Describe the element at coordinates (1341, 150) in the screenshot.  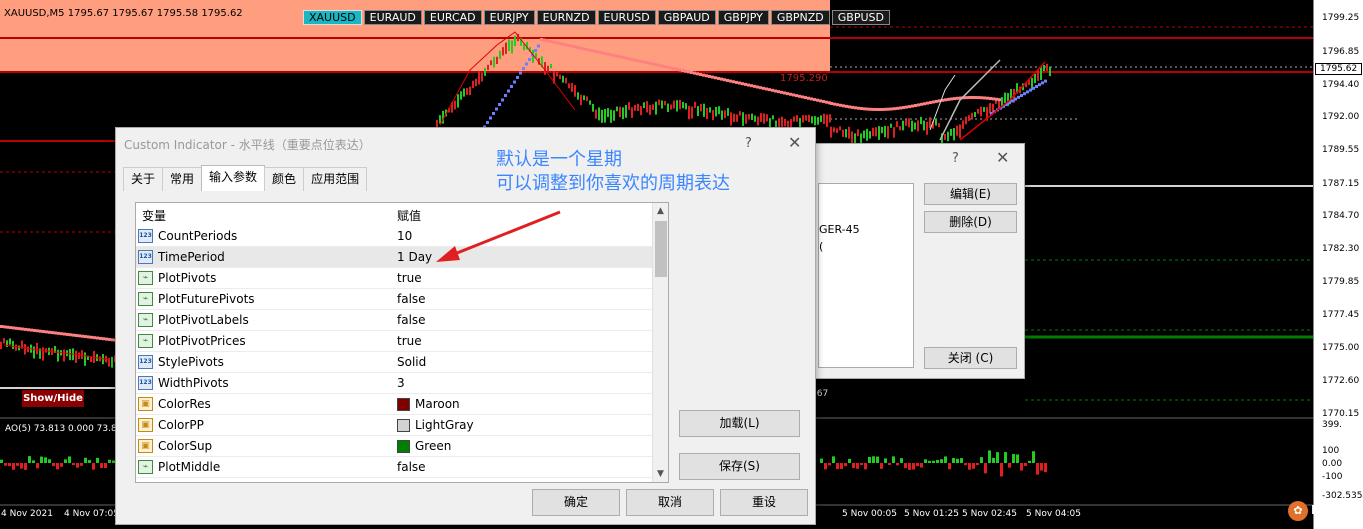
I see `price-label: 1789.55` at that location.